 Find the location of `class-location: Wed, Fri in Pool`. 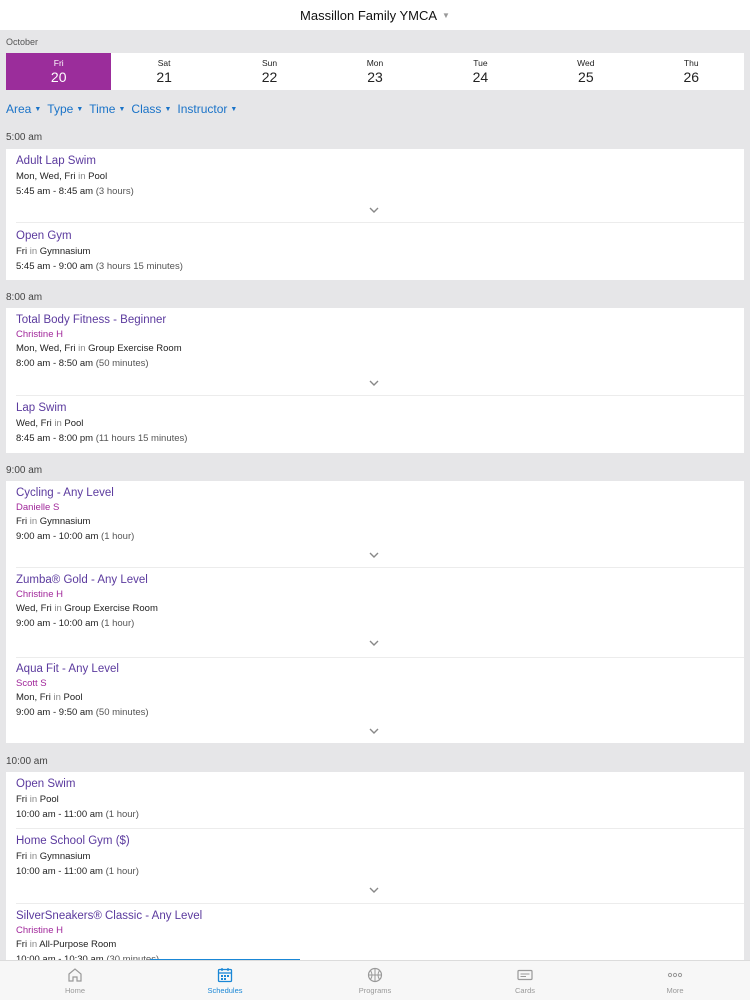

class-location: Wed, Fri in Pool is located at coordinates (50, 423).